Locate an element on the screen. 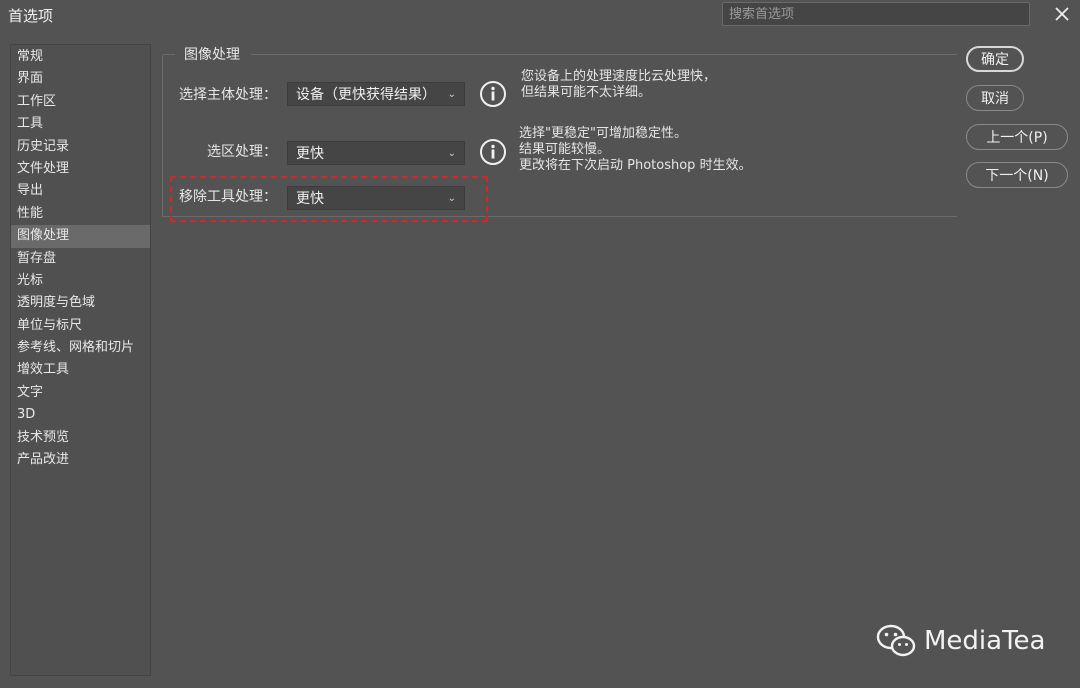  selection-processing-value: 更快 is located at coordinates (310, 154).